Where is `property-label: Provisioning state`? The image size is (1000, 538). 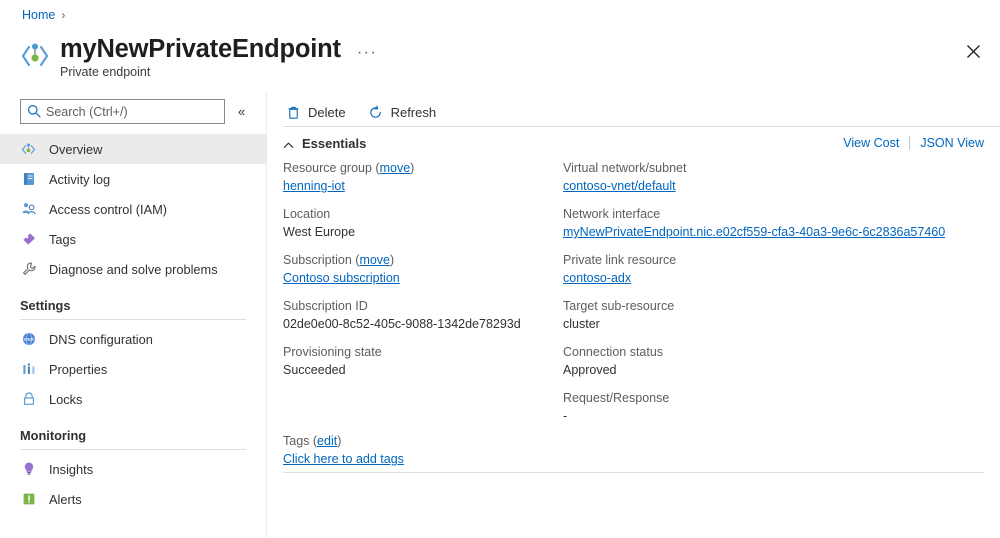 property-label: Provisioning state is located at coordinates (332, 352).